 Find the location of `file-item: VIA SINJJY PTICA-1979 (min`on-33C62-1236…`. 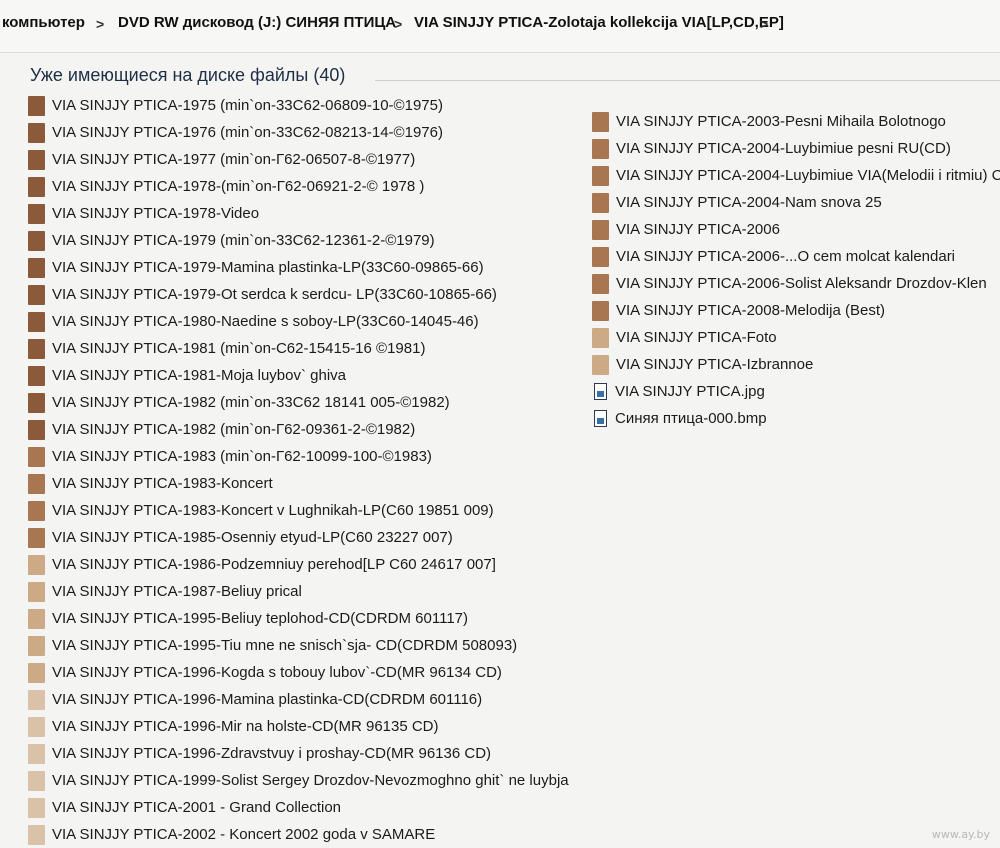

file-item: VIA SINJJY PTICA-1979 (min`on-33C62-1236… is located at coordinates (308, 240).